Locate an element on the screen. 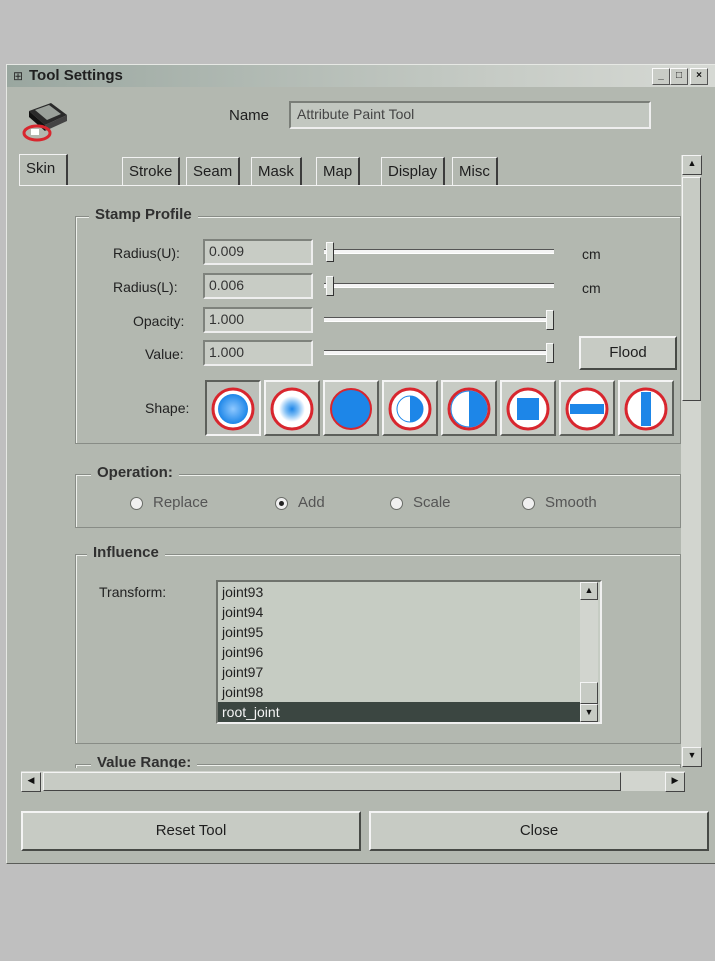 The height and width of the screenshot is (961, 715). horizontal-bar-brush-icon is located at coordinates (587, 409).